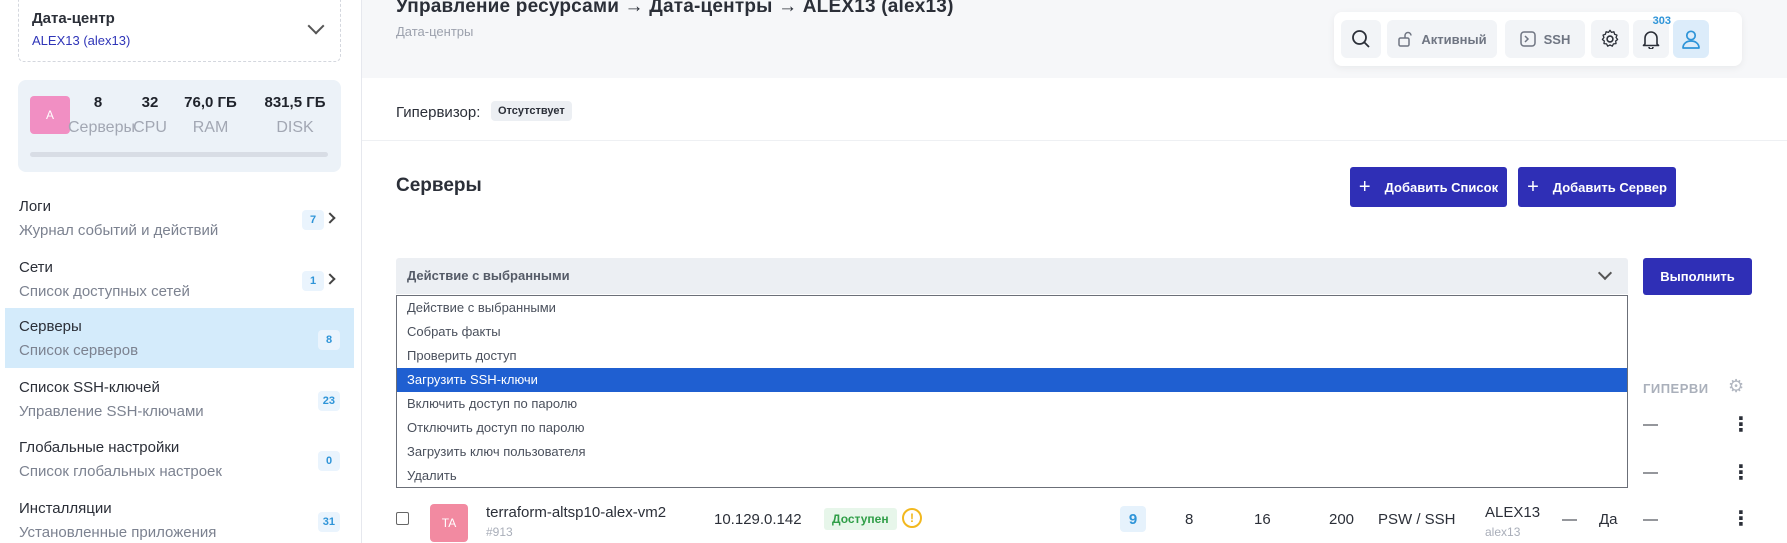 The image size is (1787, 543). Describe the element at coordinates (179, 279) in the screenshot. I see `sidebar-item-networks: Сети Список доступных сетей 1` at that location.